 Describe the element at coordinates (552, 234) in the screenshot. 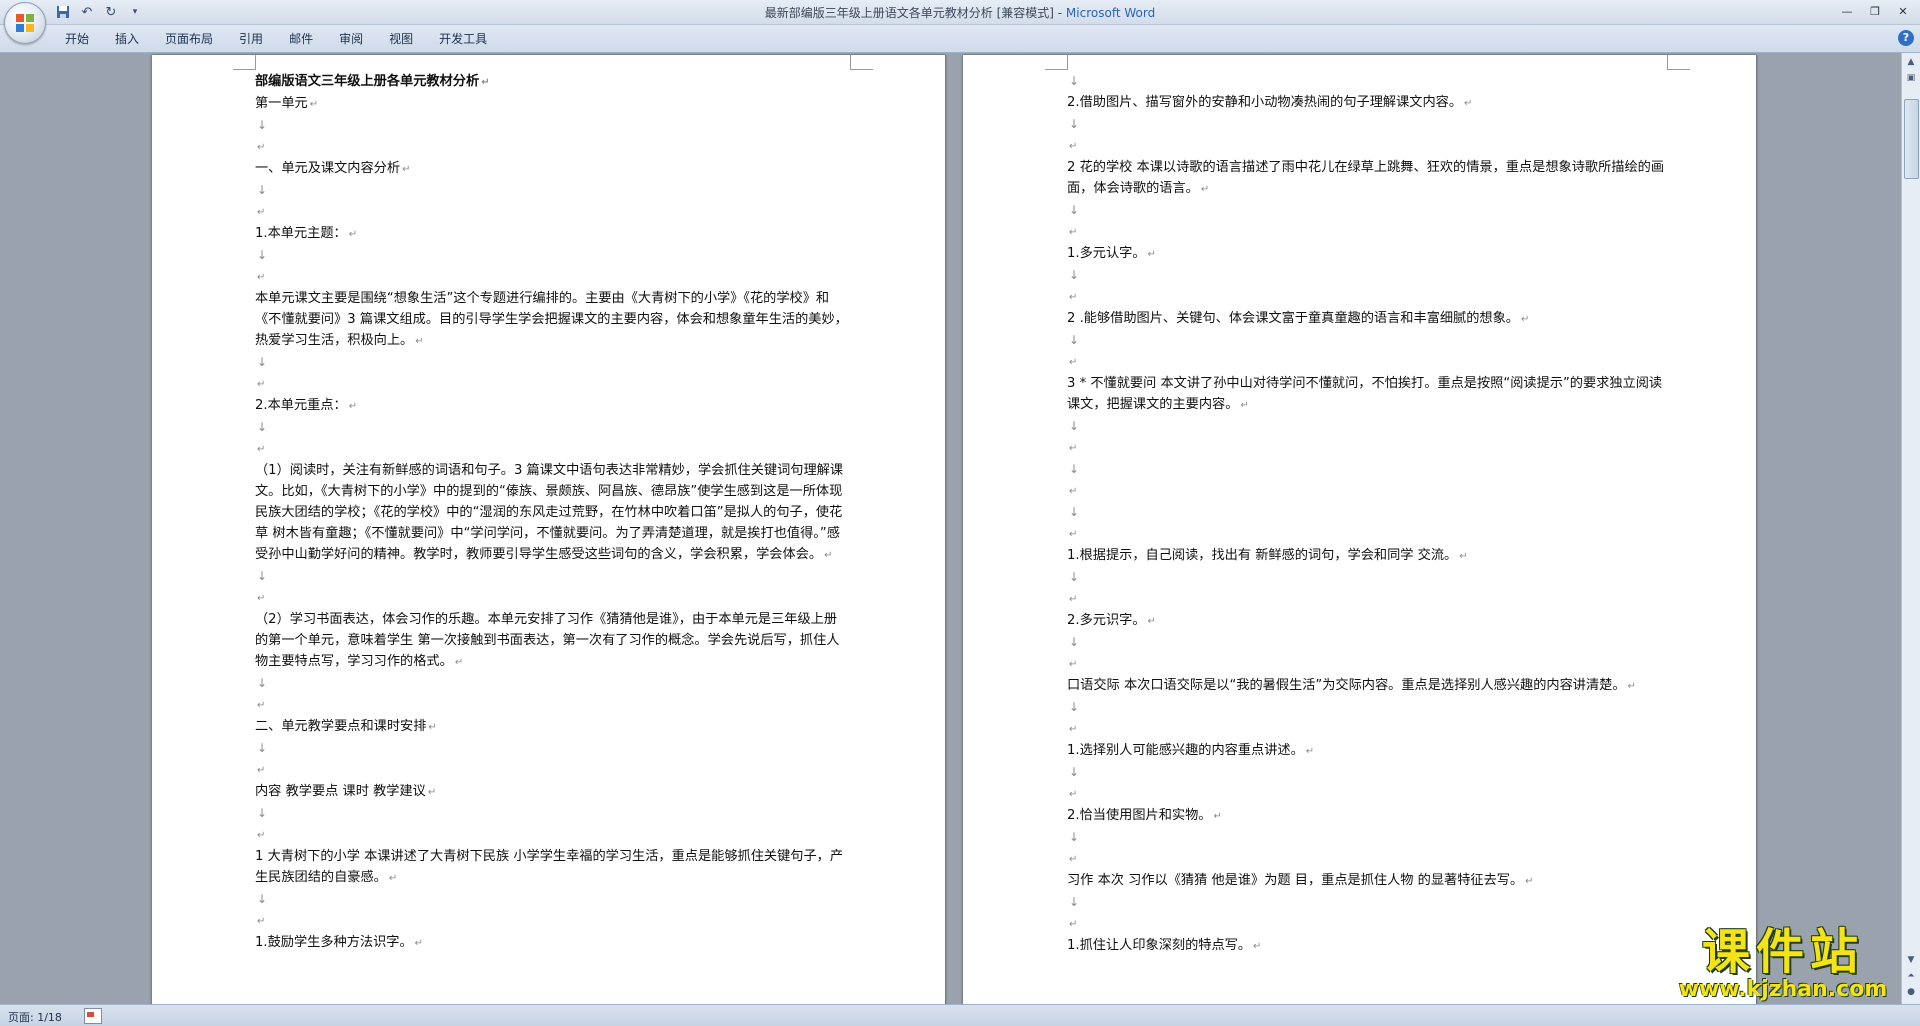

I see `document-paragraph: 1.本单元主题：` at that location.